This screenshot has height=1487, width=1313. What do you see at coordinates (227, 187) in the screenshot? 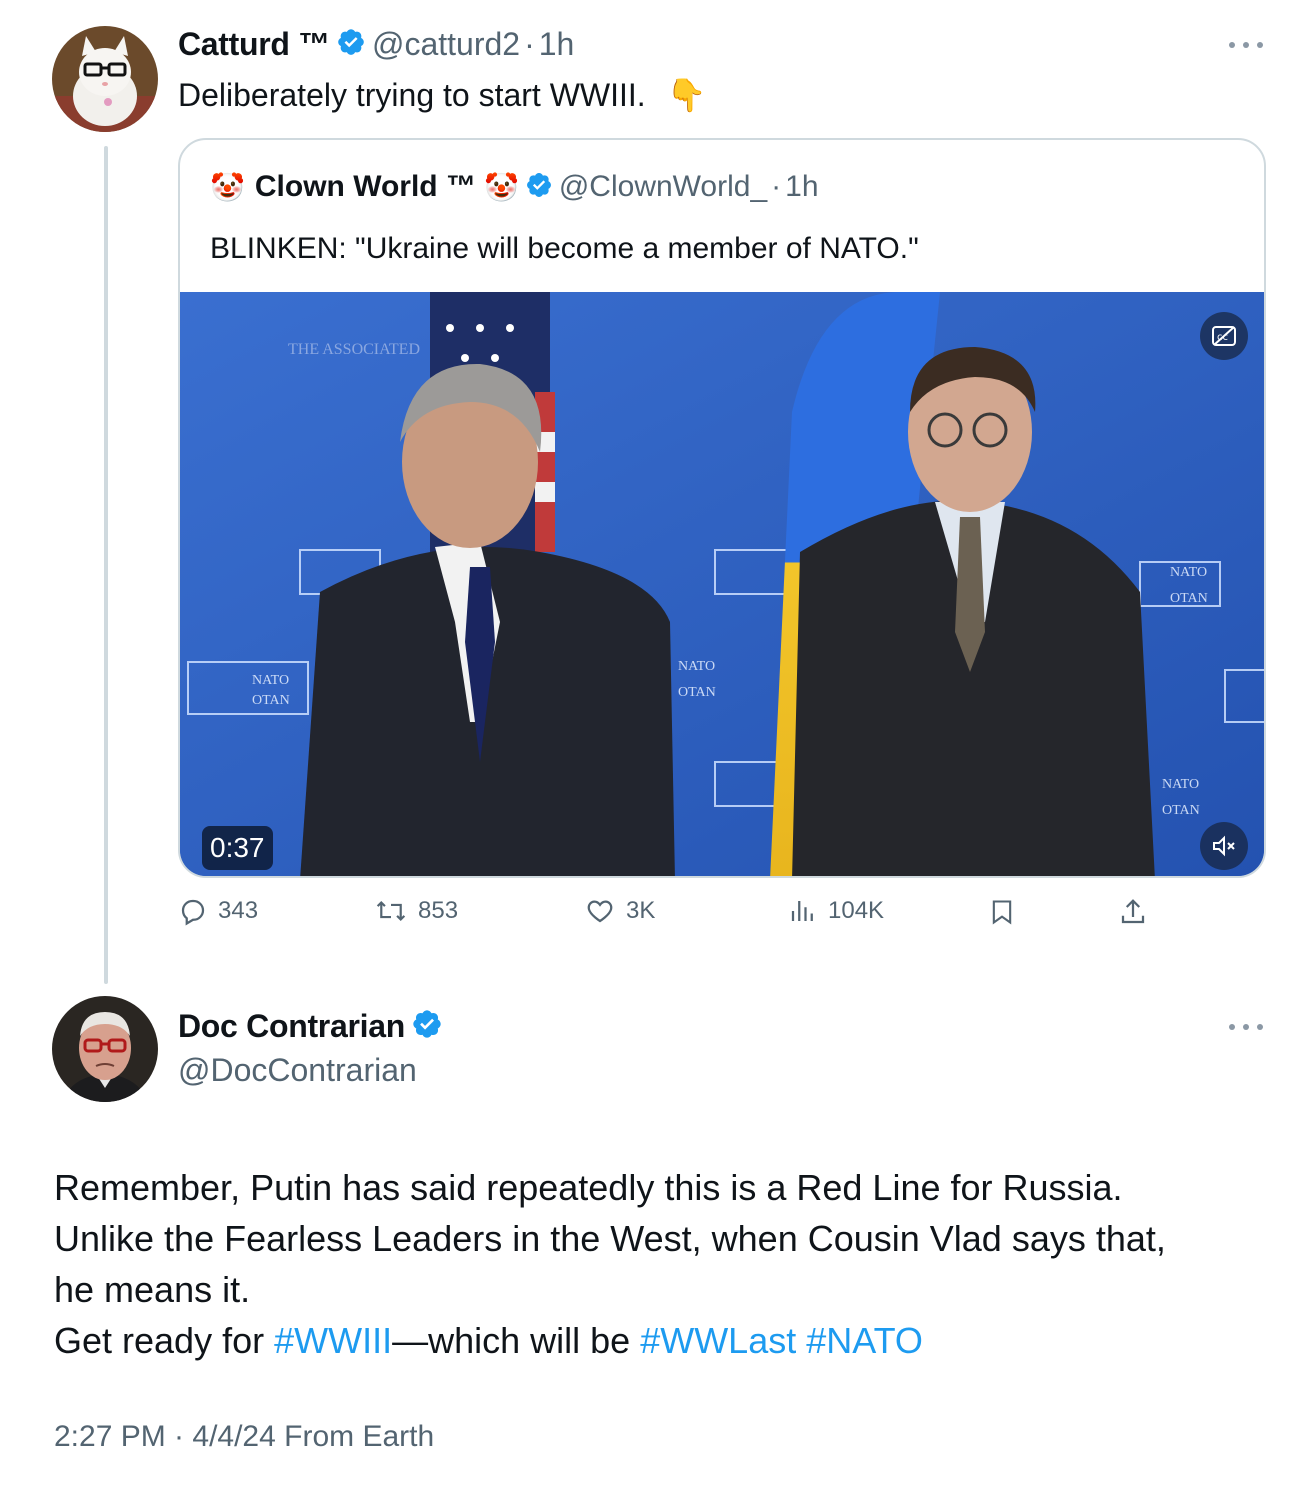
I see `clown-emoji: 🤡` at bounding box center [227, 187].